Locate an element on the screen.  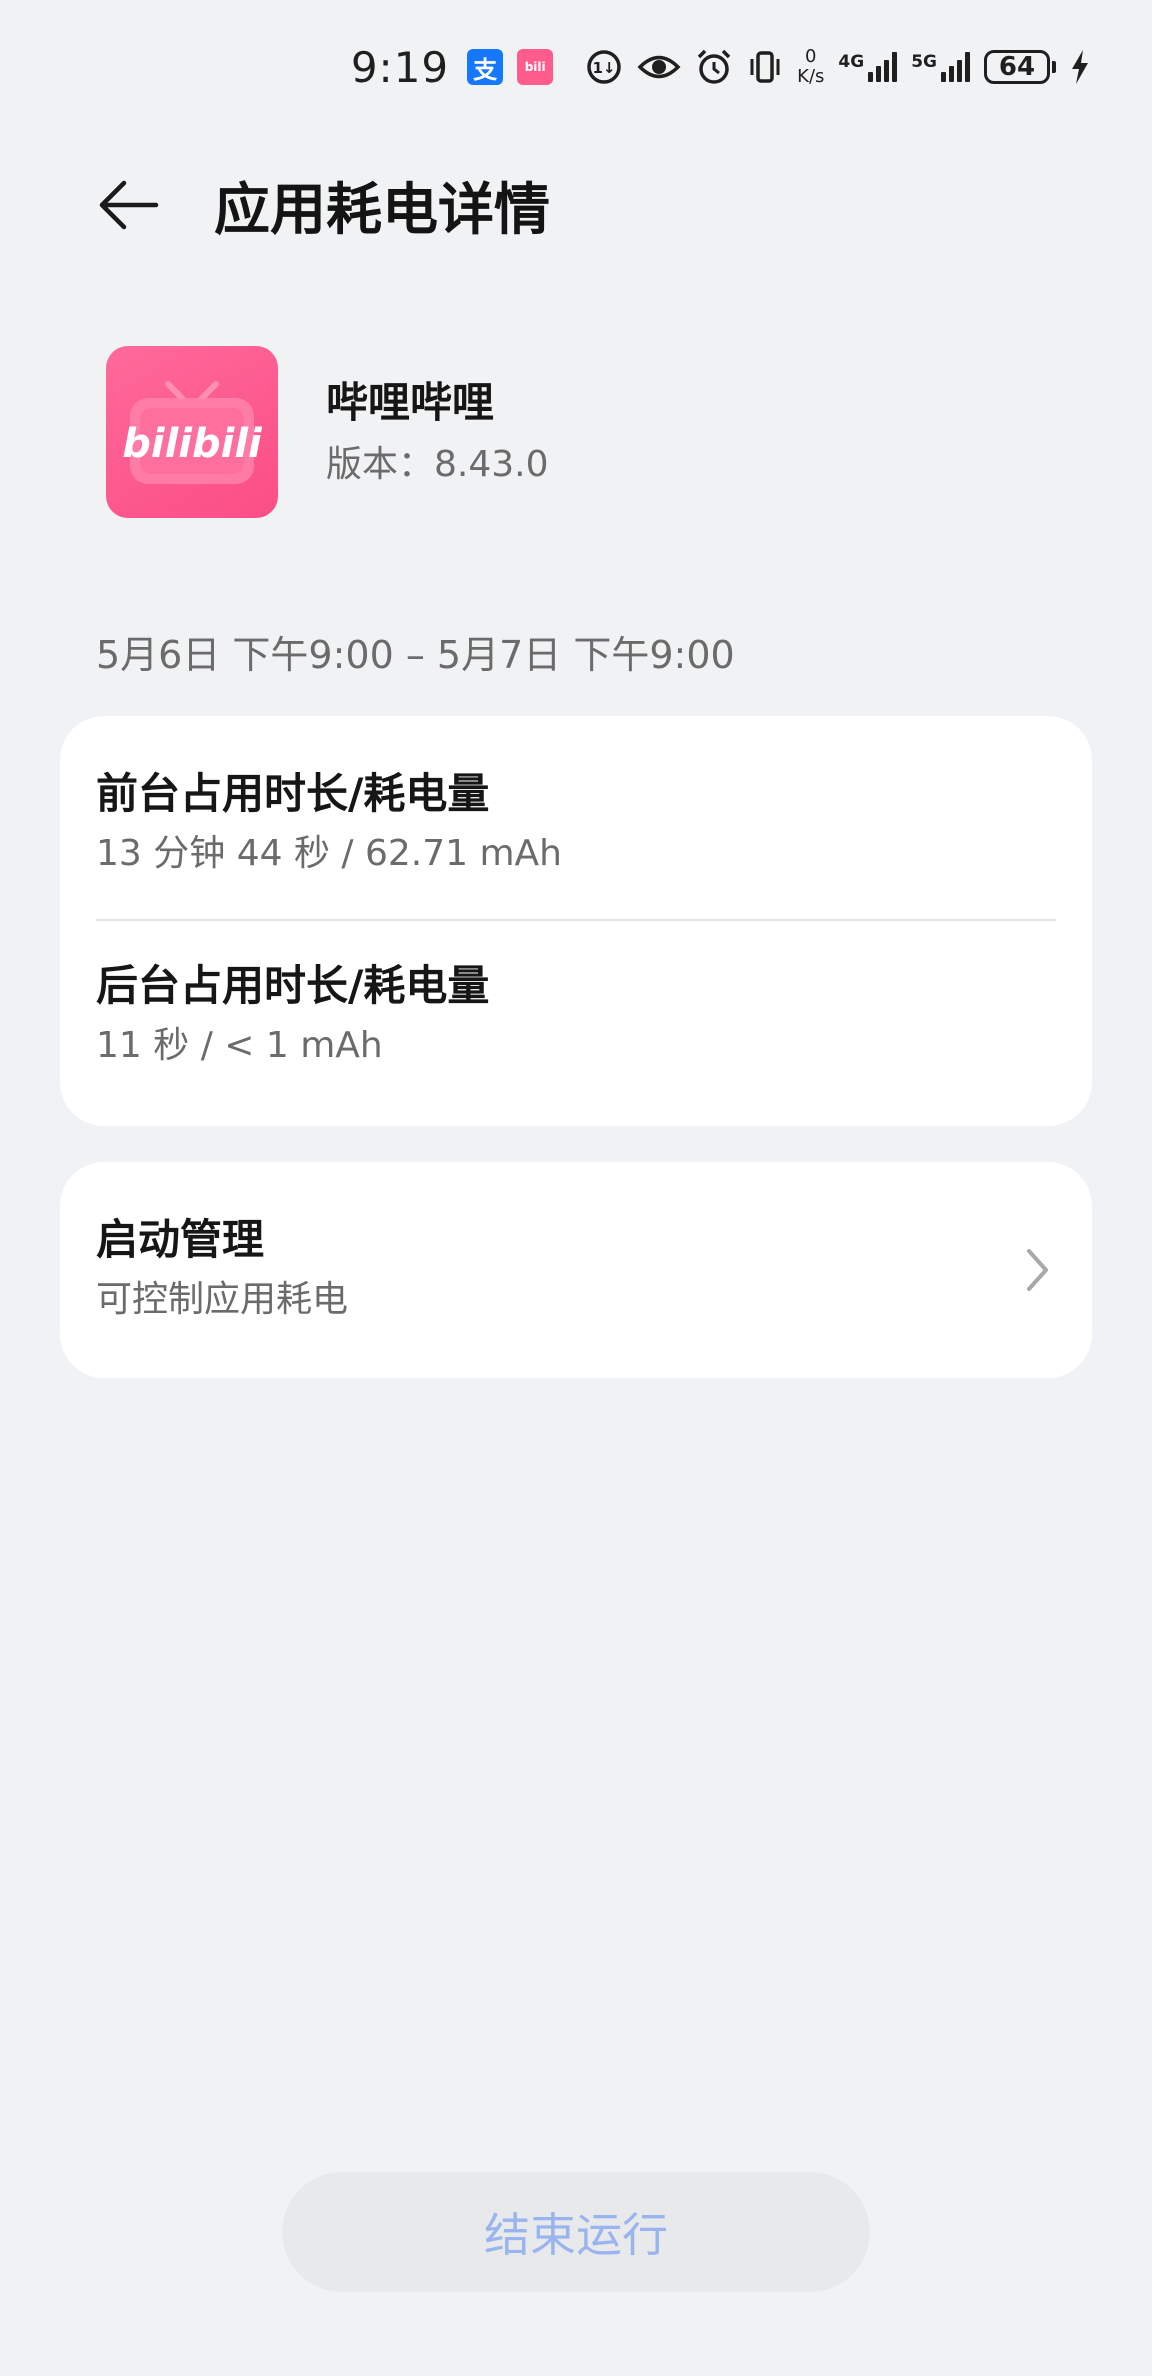
foreground-usage-label: 前台占用时长/耗电量 is located at coordinates (293, 793).